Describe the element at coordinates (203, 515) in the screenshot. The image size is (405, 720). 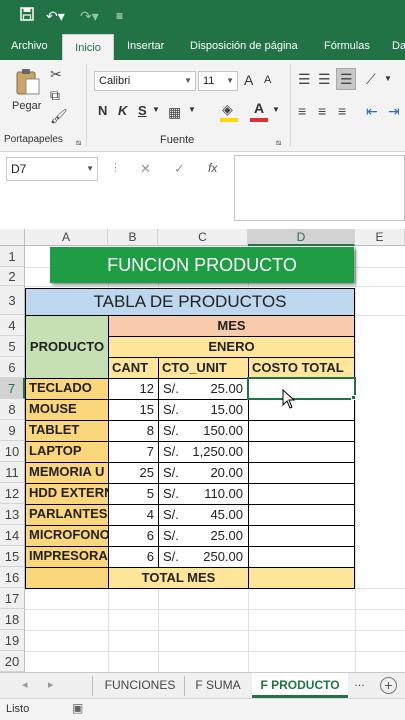
I see `cell-cto-unit: S/. 45.00` at that location.